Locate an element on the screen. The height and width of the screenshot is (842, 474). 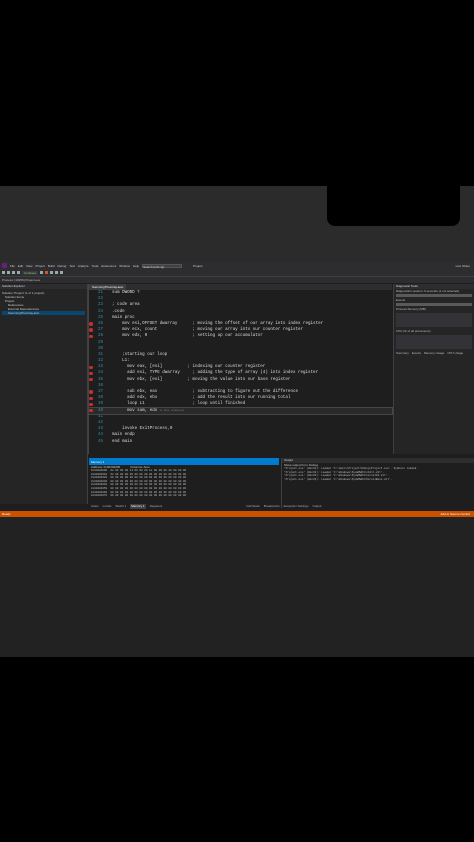
menu-analyze: Analyze is located at coordinates (83, 266).